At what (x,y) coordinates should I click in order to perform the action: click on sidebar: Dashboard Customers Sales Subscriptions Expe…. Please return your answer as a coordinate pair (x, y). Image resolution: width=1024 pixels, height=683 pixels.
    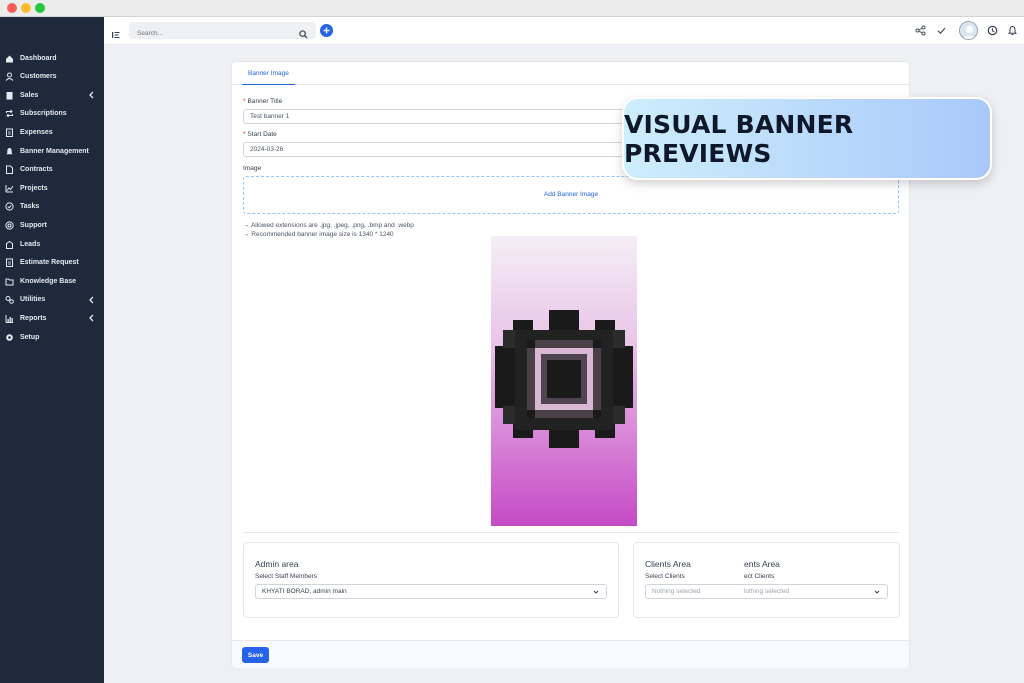
    Looking at the image, I should click on (52, 350).